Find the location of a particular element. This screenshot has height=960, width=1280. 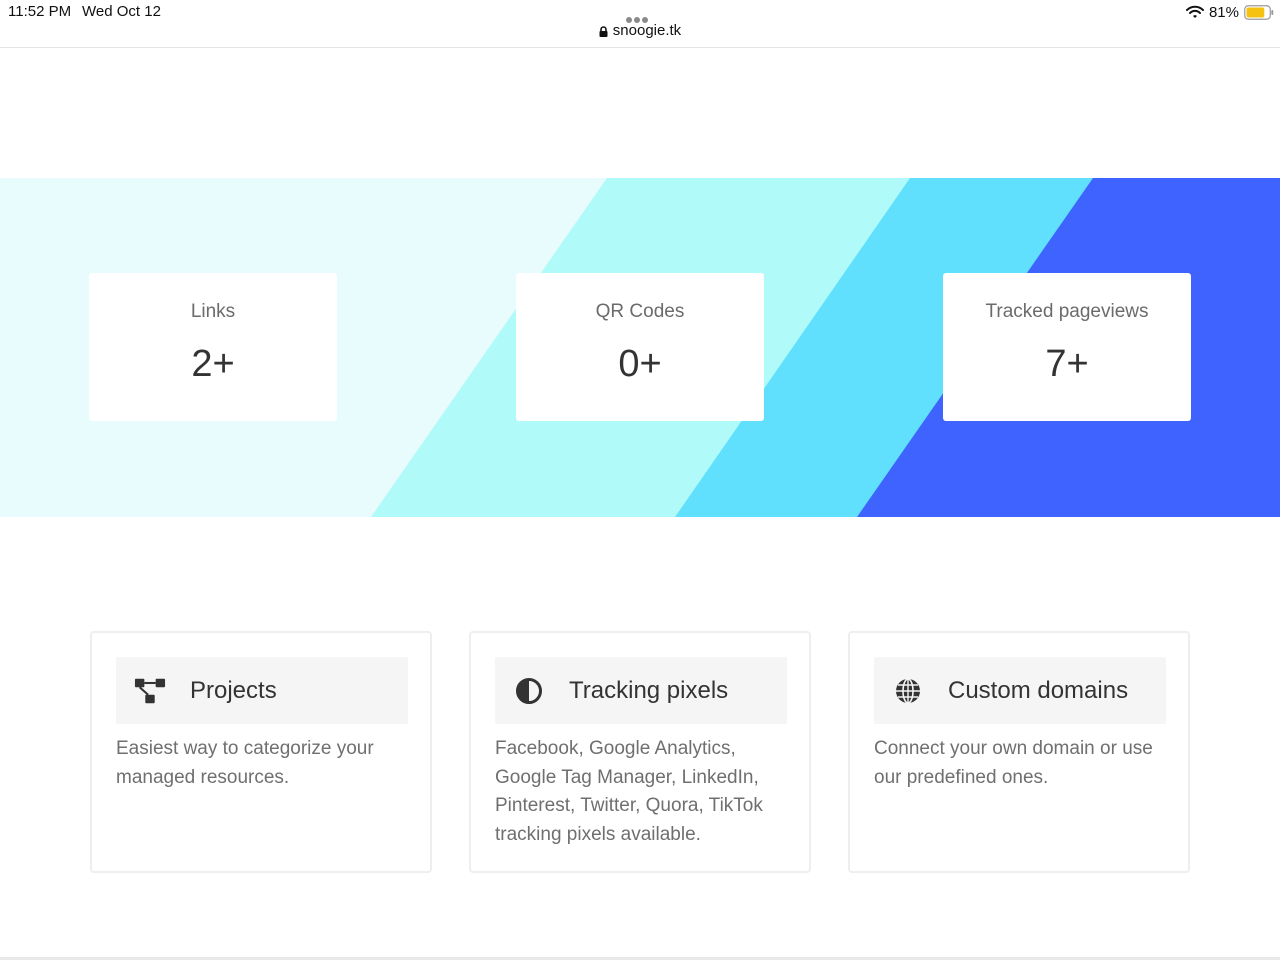

project-diagram-icon is located at coordinates (150, 691).